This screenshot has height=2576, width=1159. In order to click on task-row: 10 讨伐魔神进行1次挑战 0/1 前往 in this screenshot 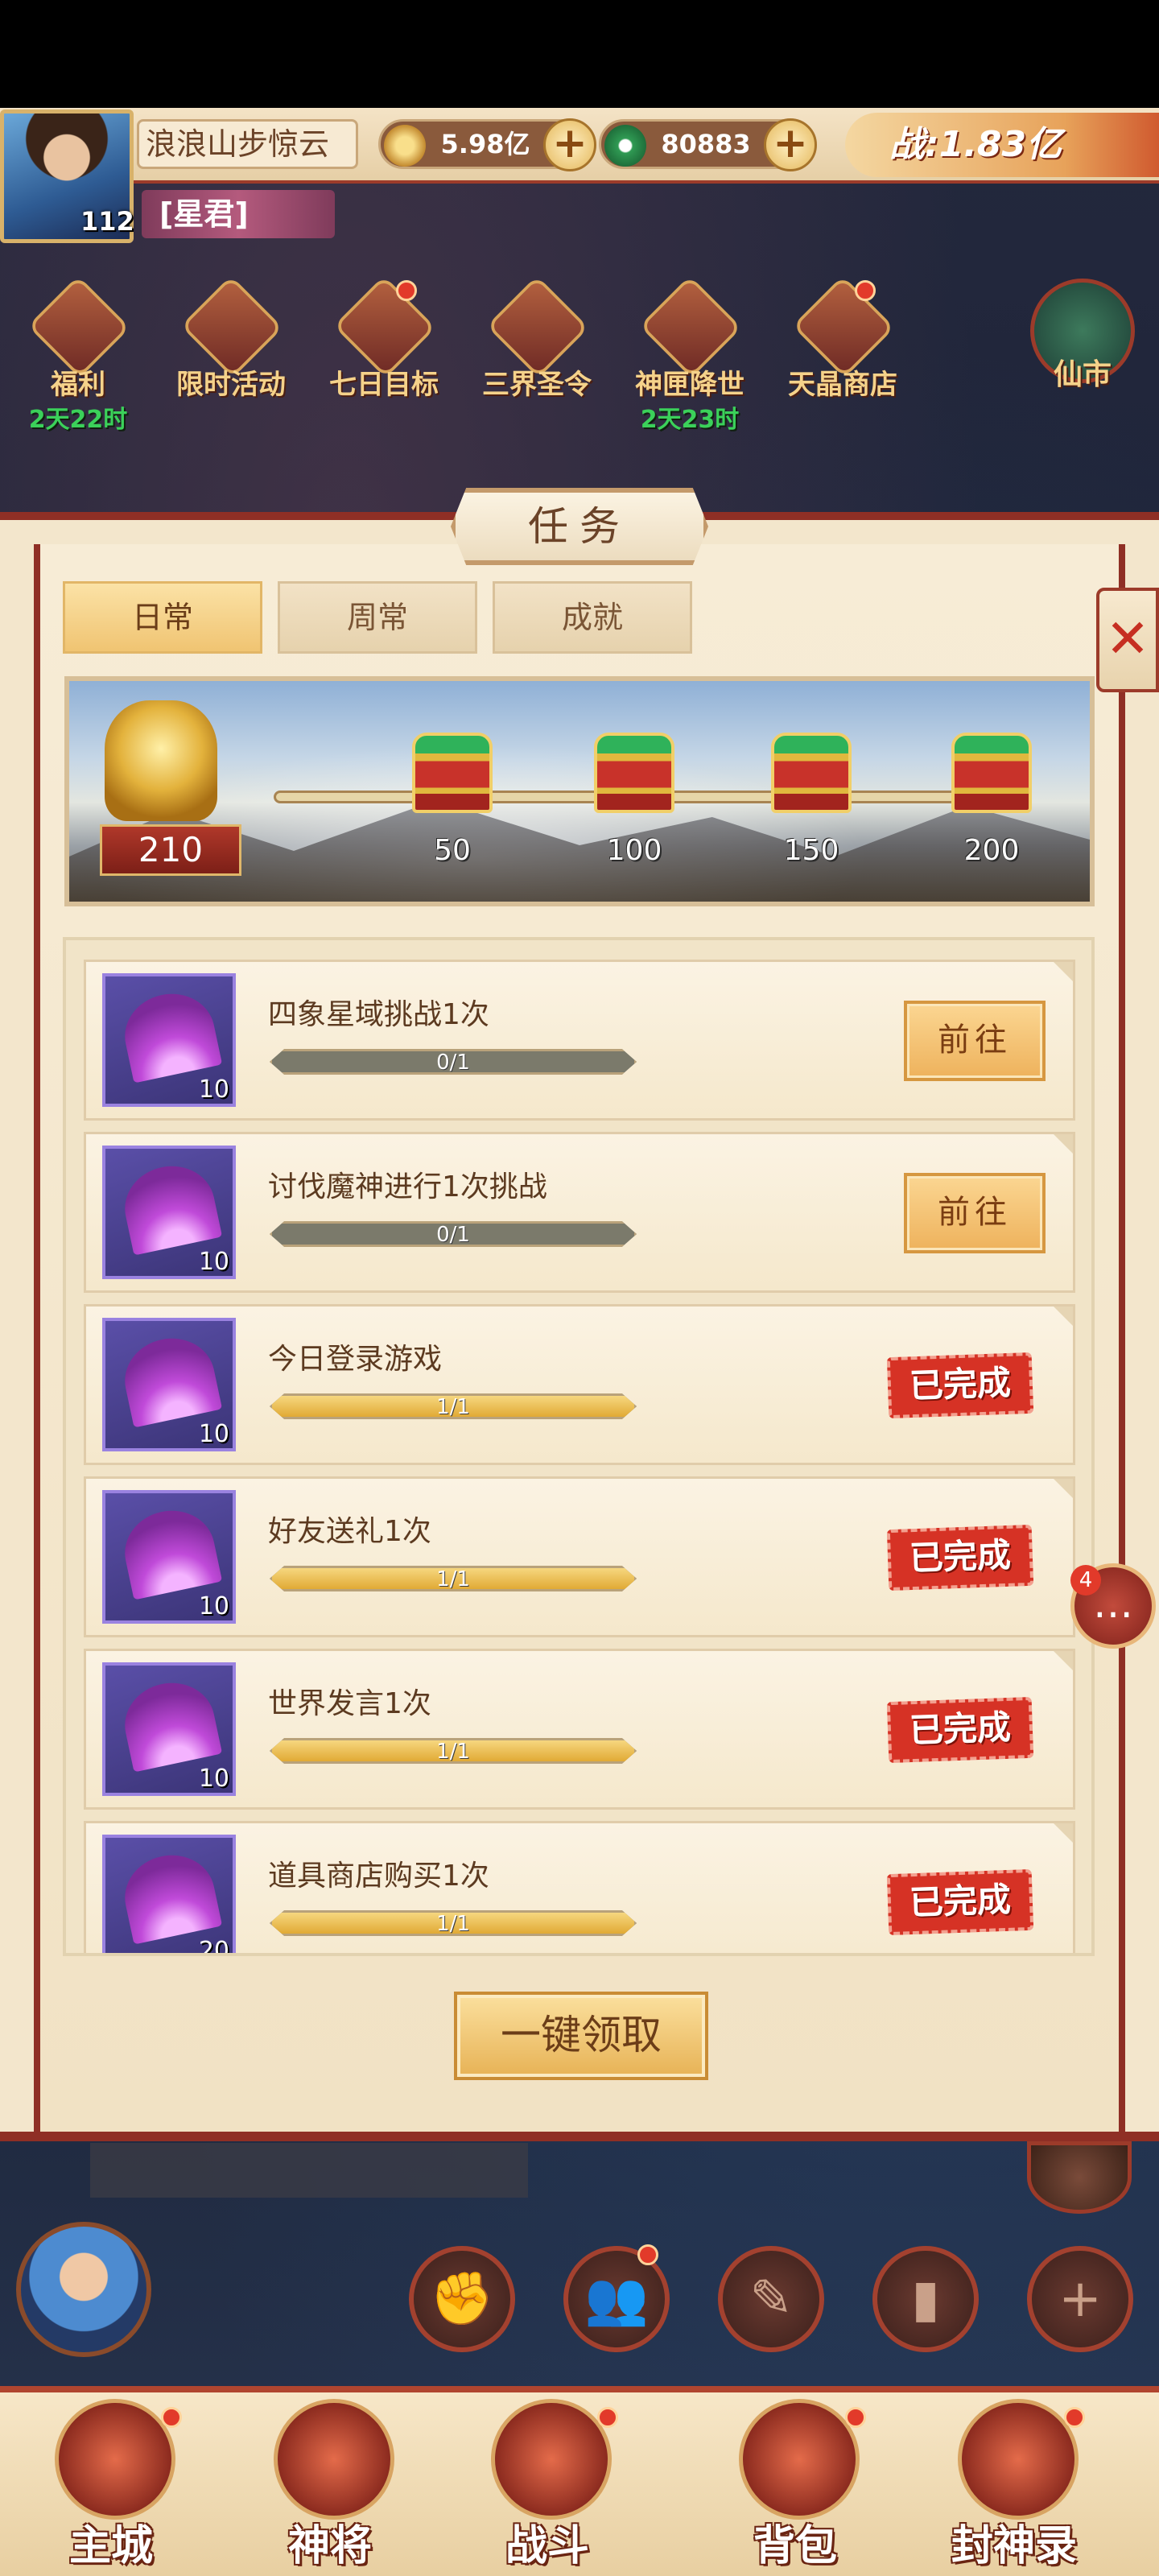, I will do `click(579, 1212)`.